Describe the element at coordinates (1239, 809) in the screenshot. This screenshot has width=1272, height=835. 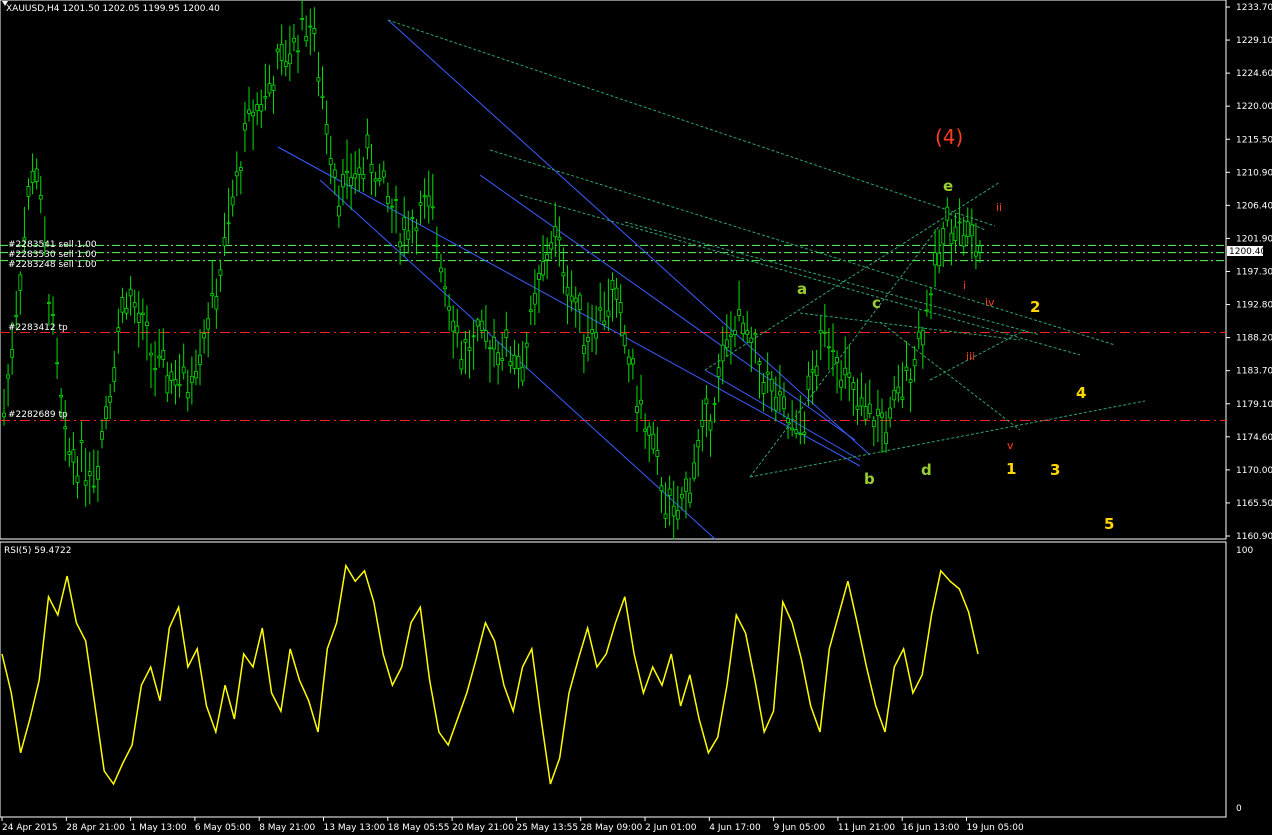
I see `rsi-tick-bottom: 0` at that location.